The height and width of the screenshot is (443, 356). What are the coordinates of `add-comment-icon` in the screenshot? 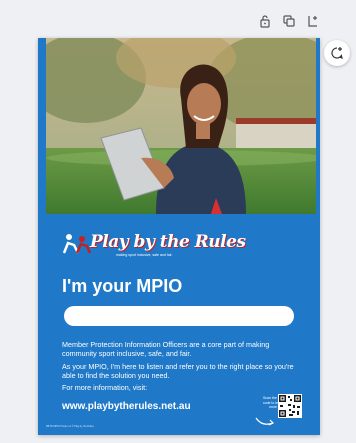 It's located at (337, 53).